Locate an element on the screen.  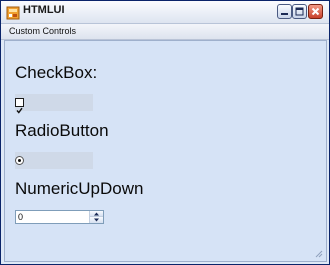
checkmark-icon is located at coordinates (19, 110).